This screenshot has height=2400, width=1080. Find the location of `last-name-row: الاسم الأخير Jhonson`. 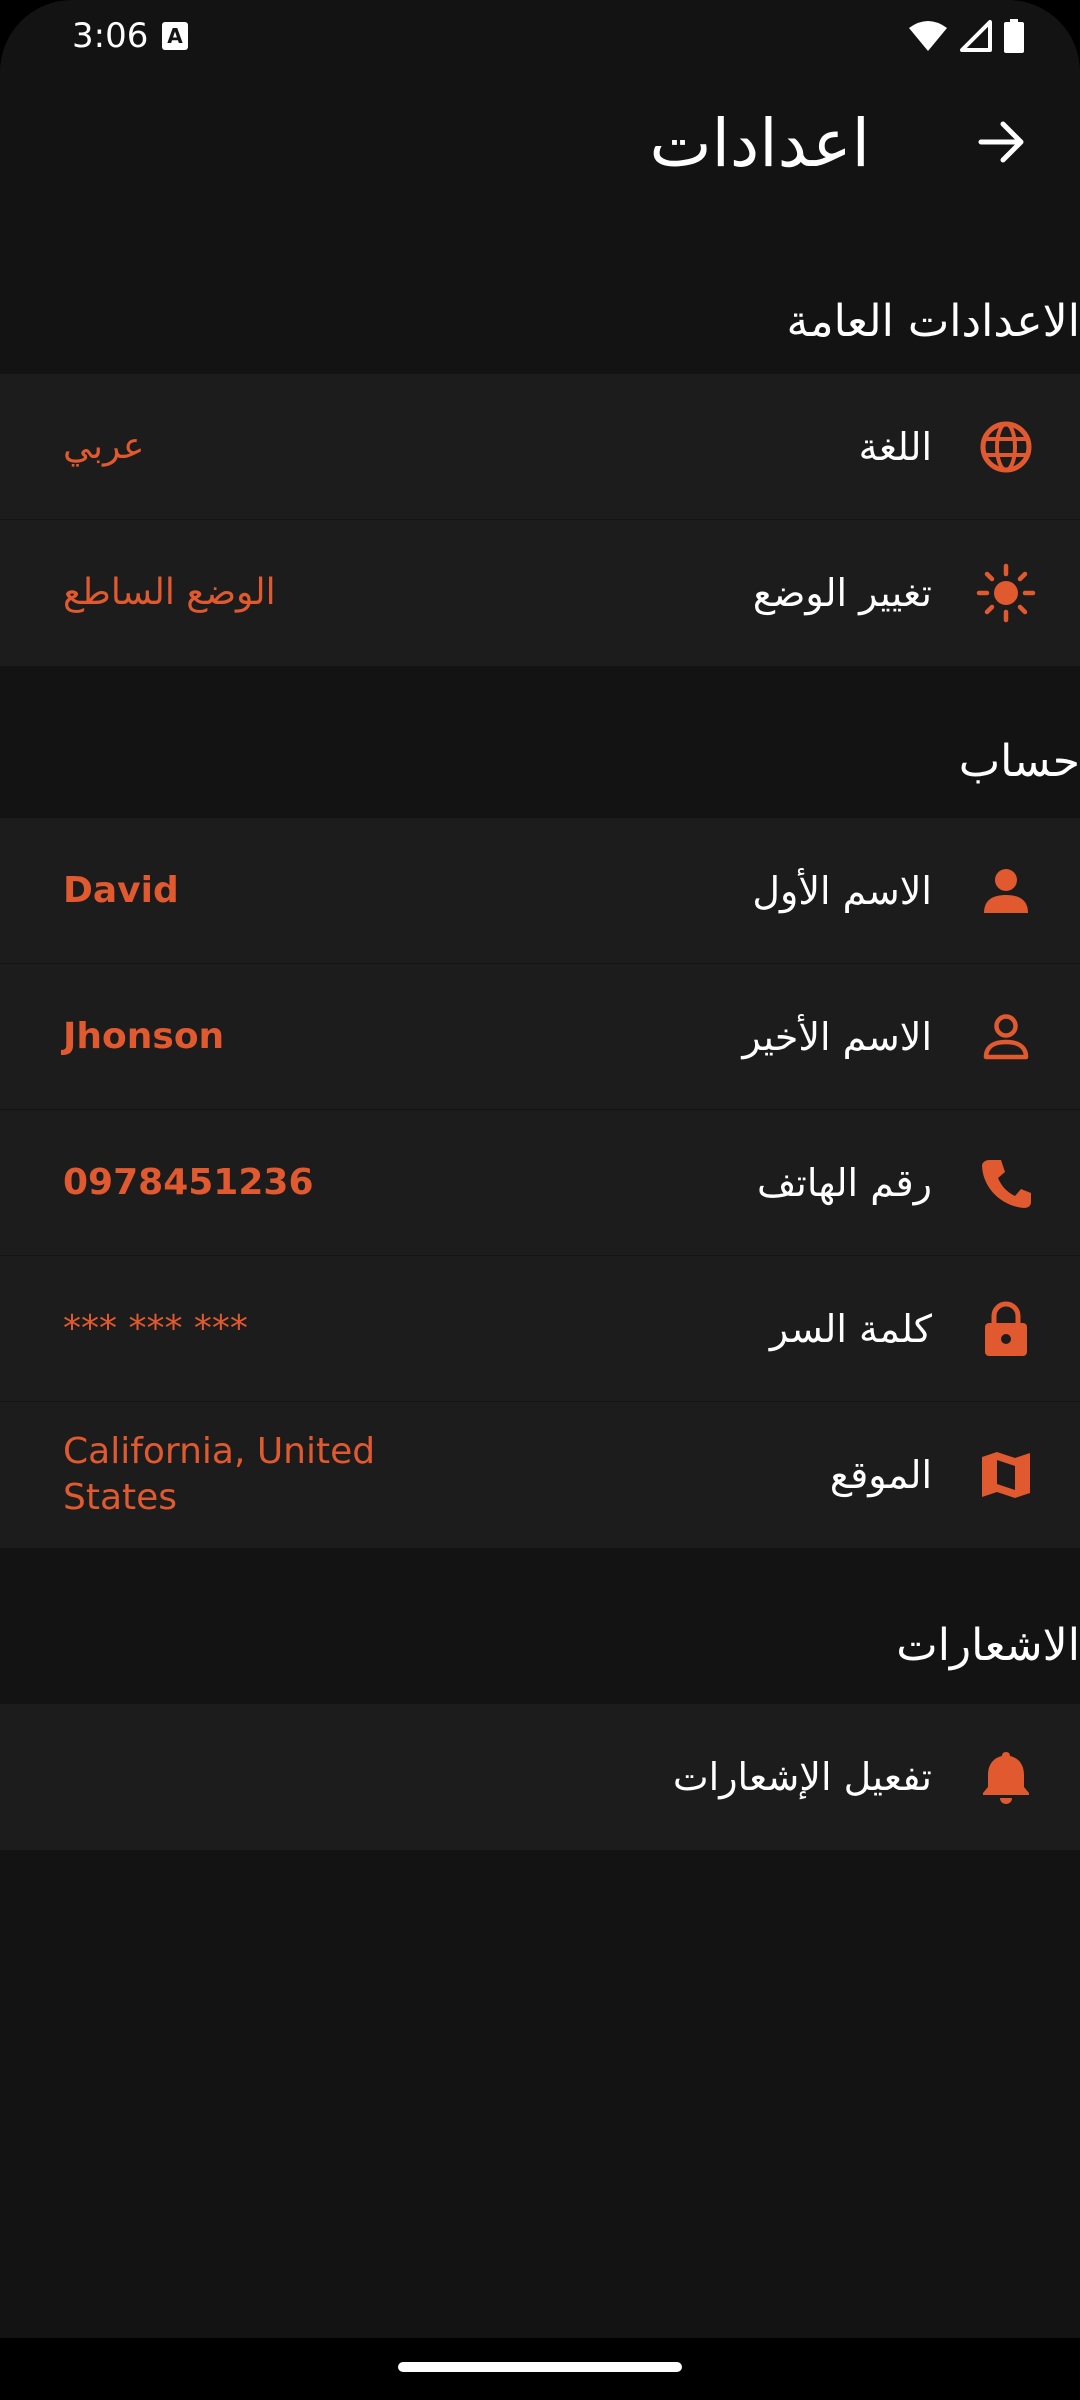

last-name-row: الاسم الأخير Jhonson is located at coordinates (540, 1037).